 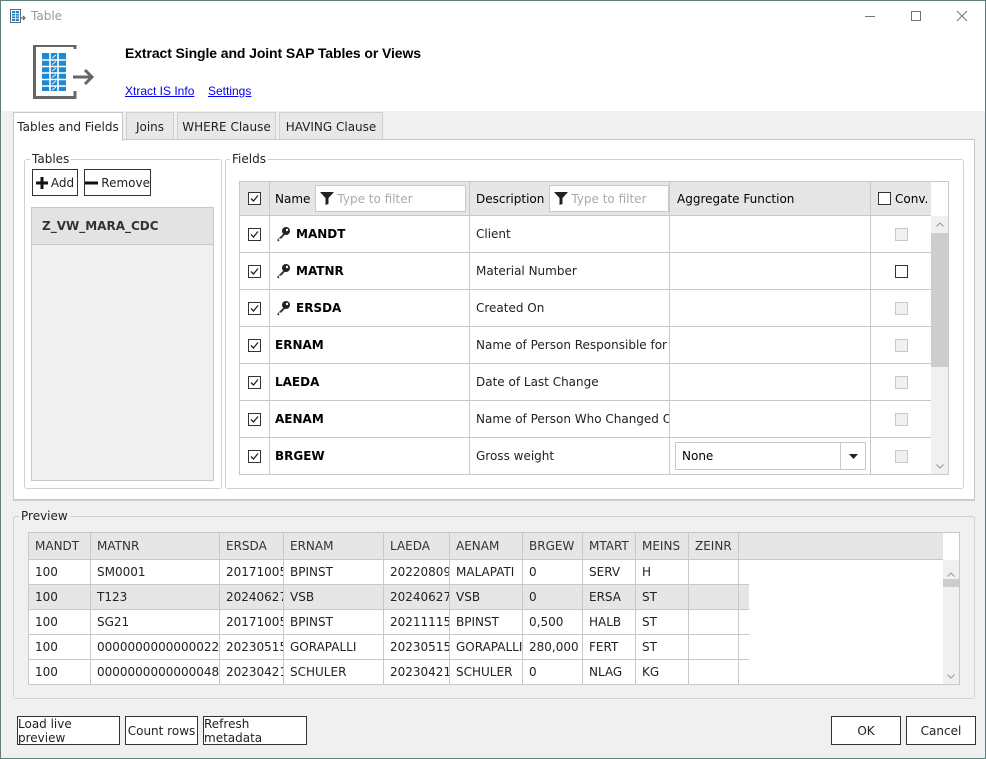 I want to click on chevron-down-icon, so click(x=939, y=466).